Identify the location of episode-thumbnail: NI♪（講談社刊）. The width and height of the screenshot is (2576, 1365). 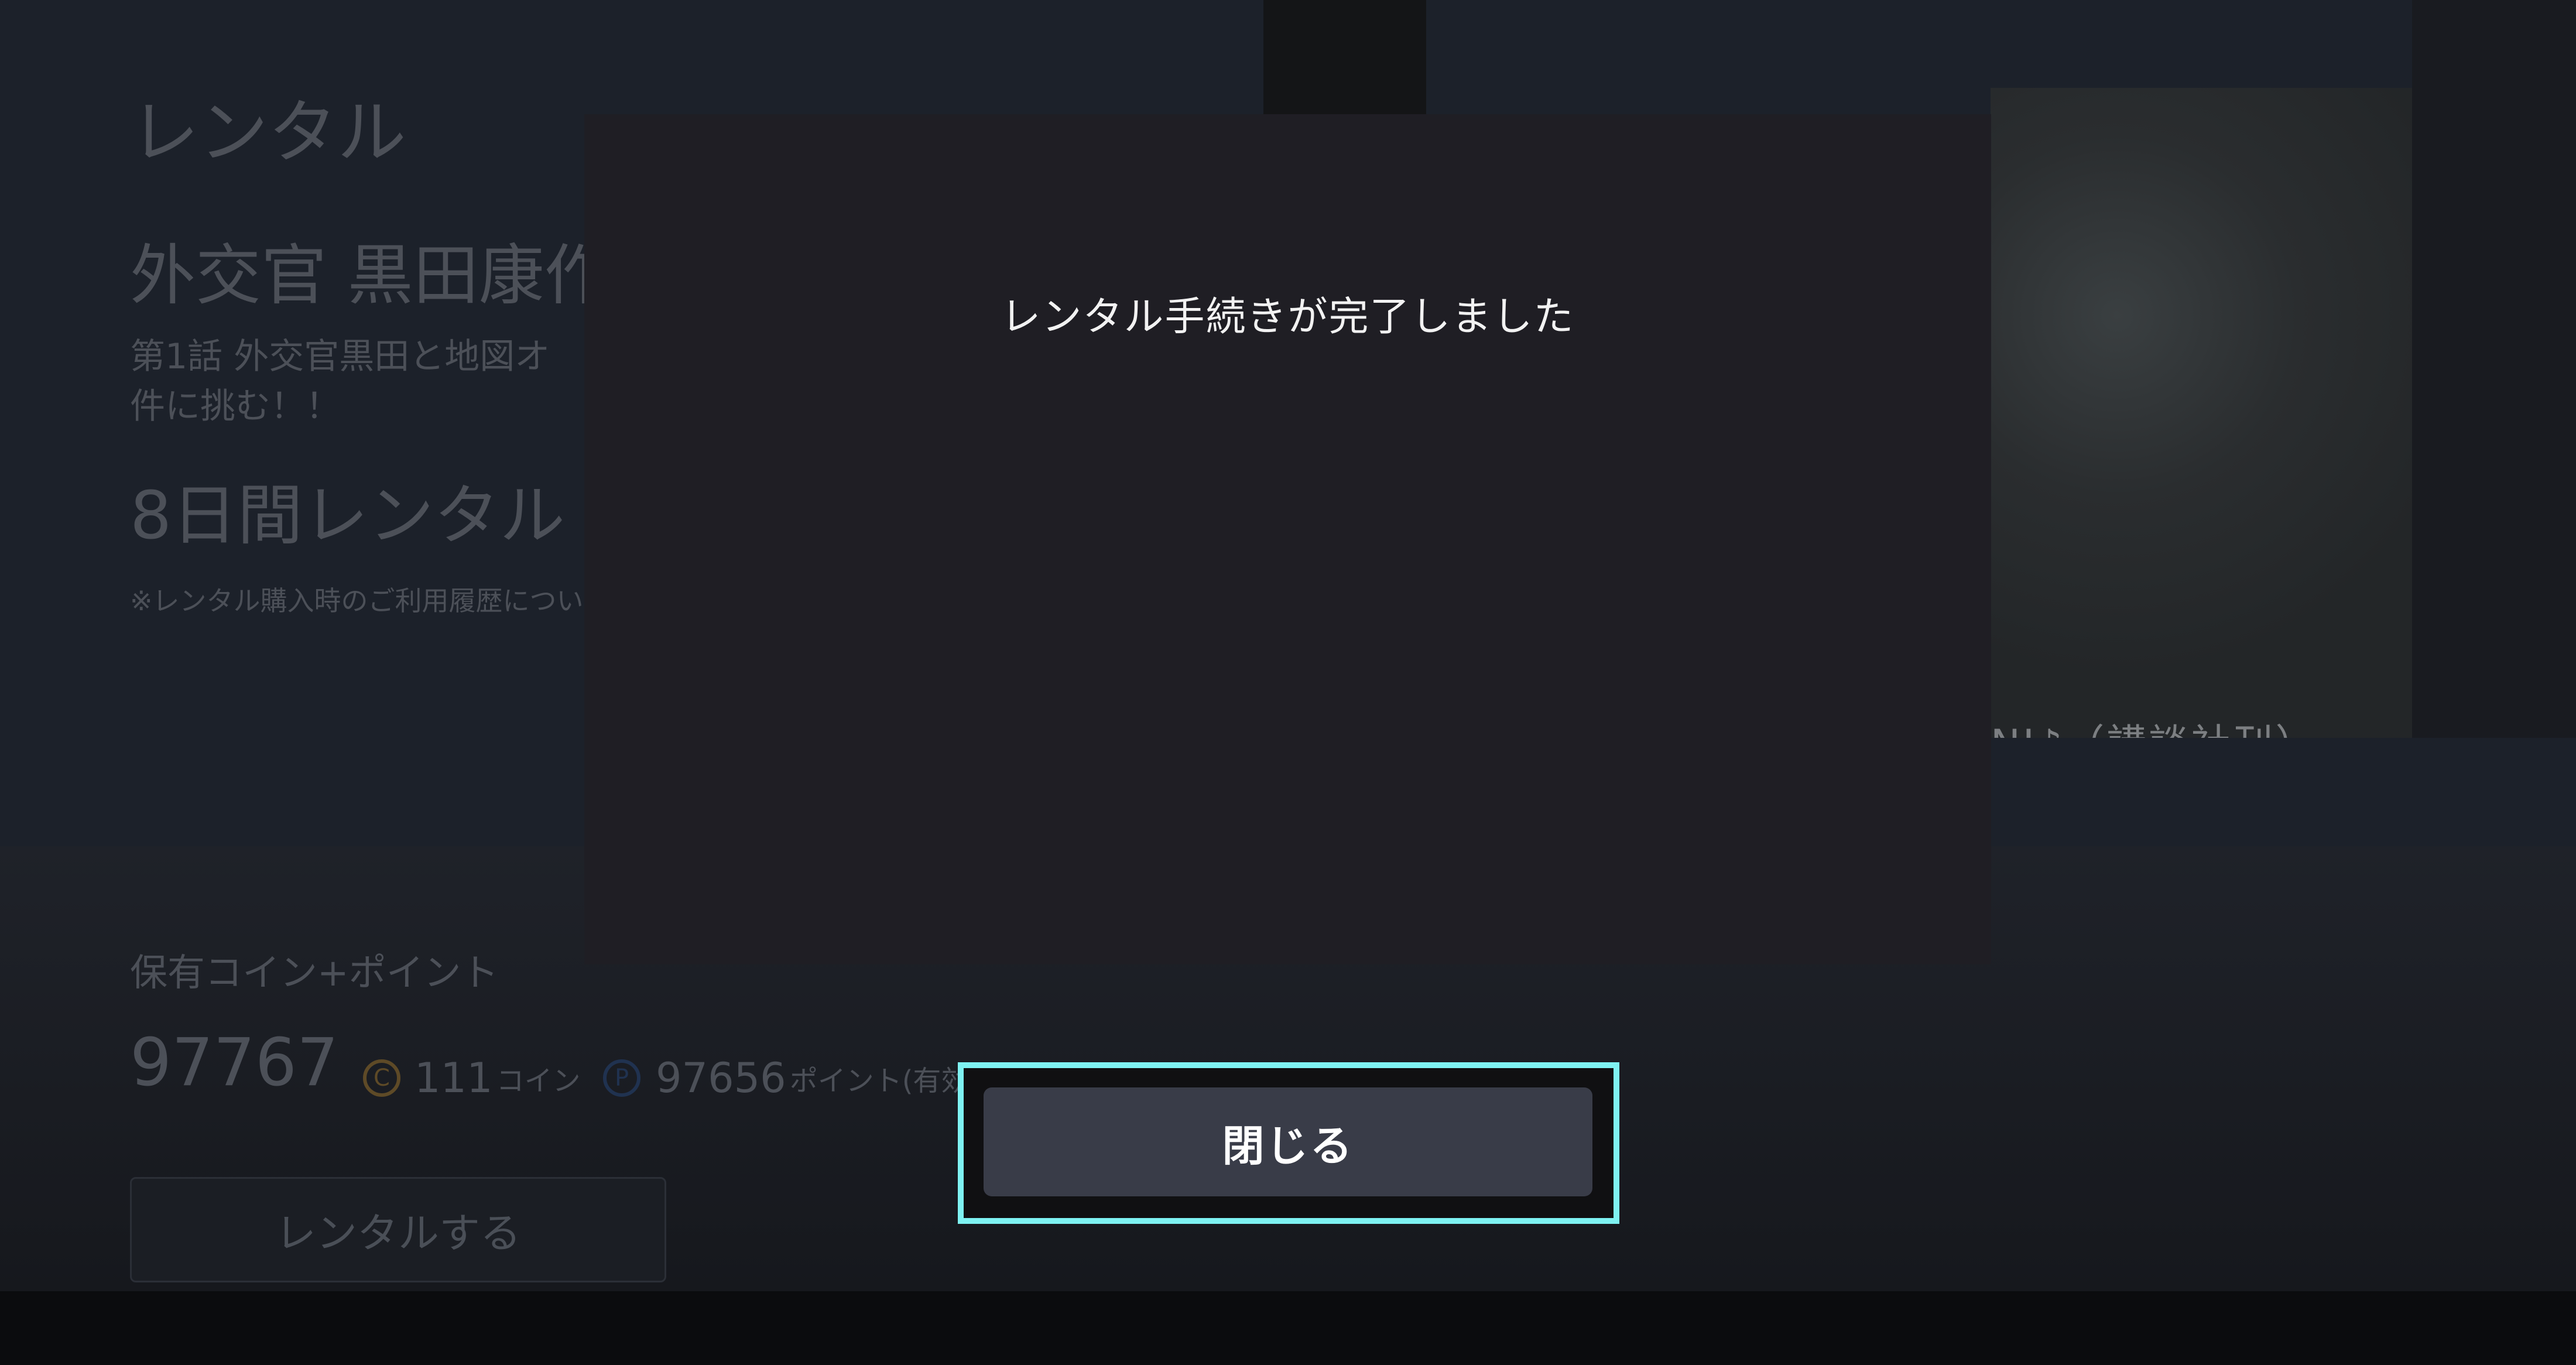
(2201, 413).